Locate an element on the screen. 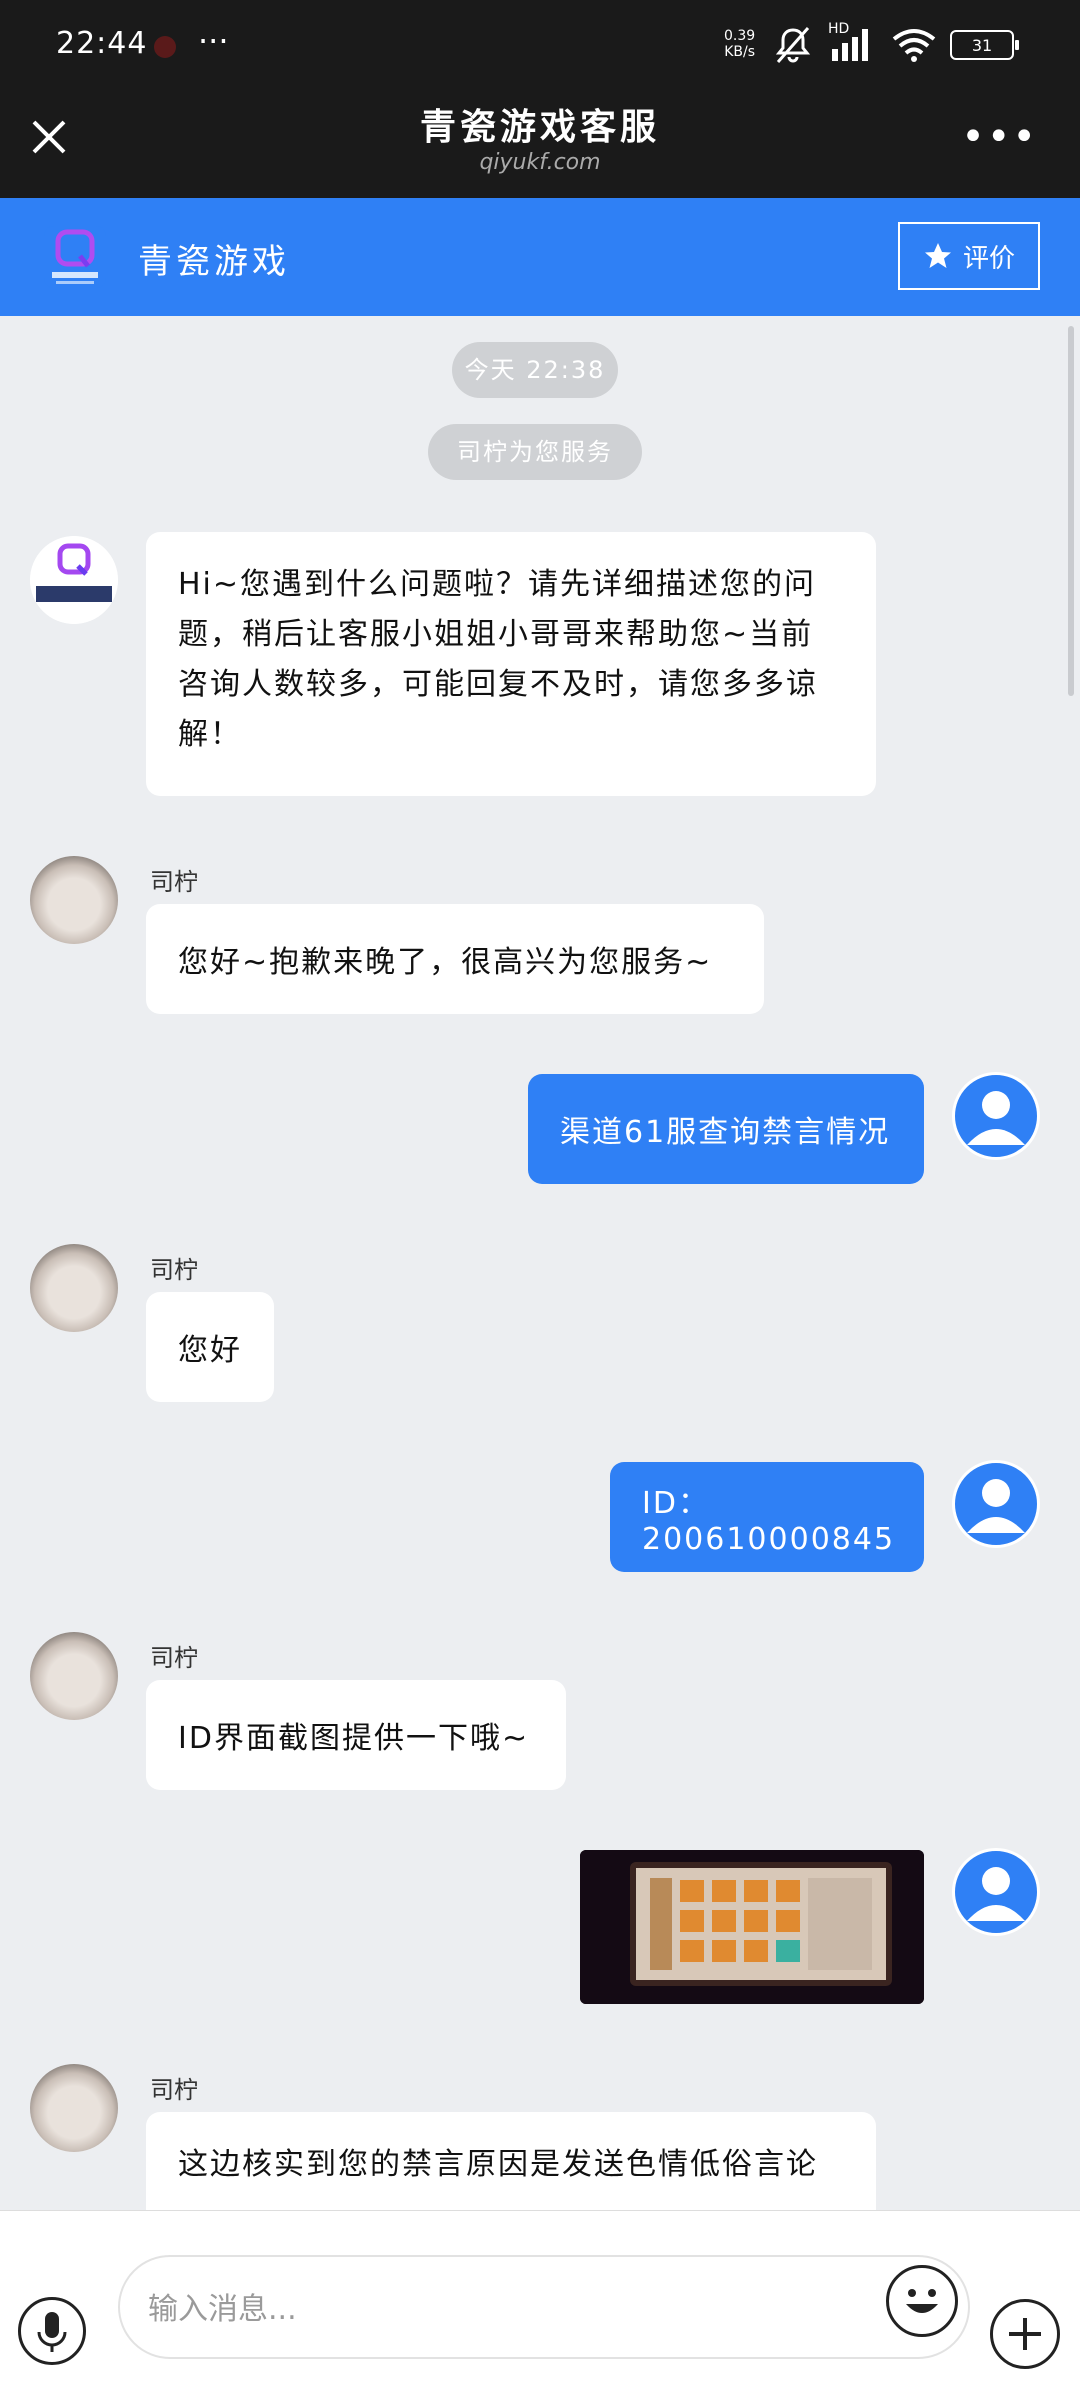 This screenshot has width=1080, height=2401. status-icons: HD 31 is located at coordinates (895, 43).